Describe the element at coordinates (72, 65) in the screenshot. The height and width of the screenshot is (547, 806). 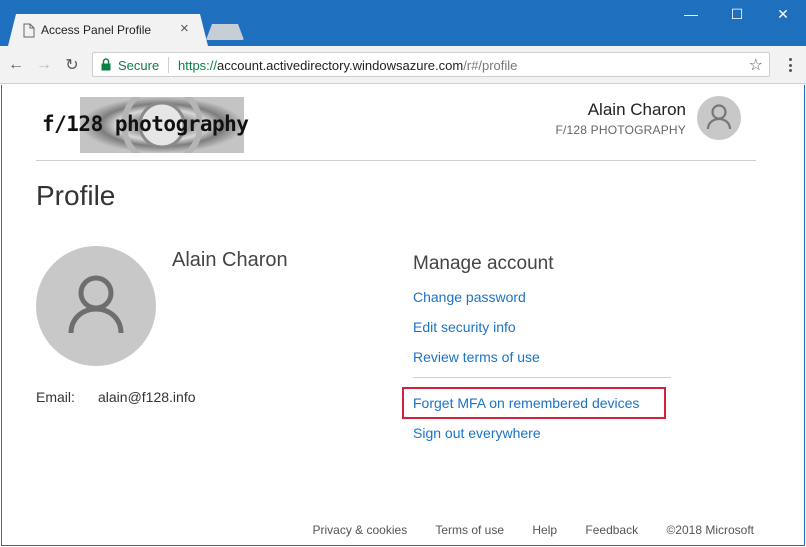
I see `reload-button: ↻` at that location.